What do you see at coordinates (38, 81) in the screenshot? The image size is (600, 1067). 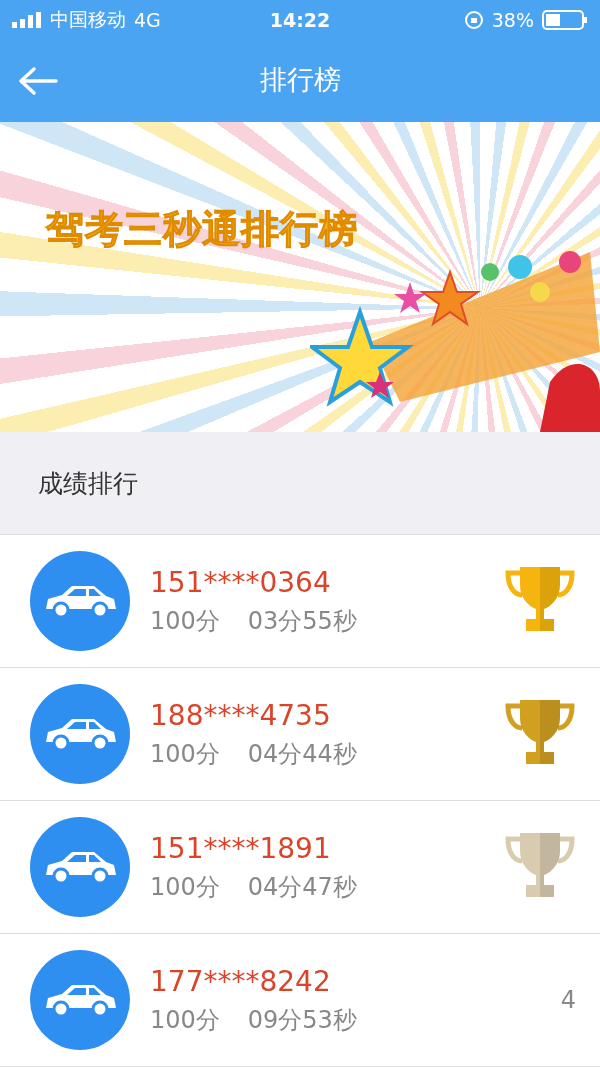 I see `back-arrow-icon` at bounding box center [38, 81].